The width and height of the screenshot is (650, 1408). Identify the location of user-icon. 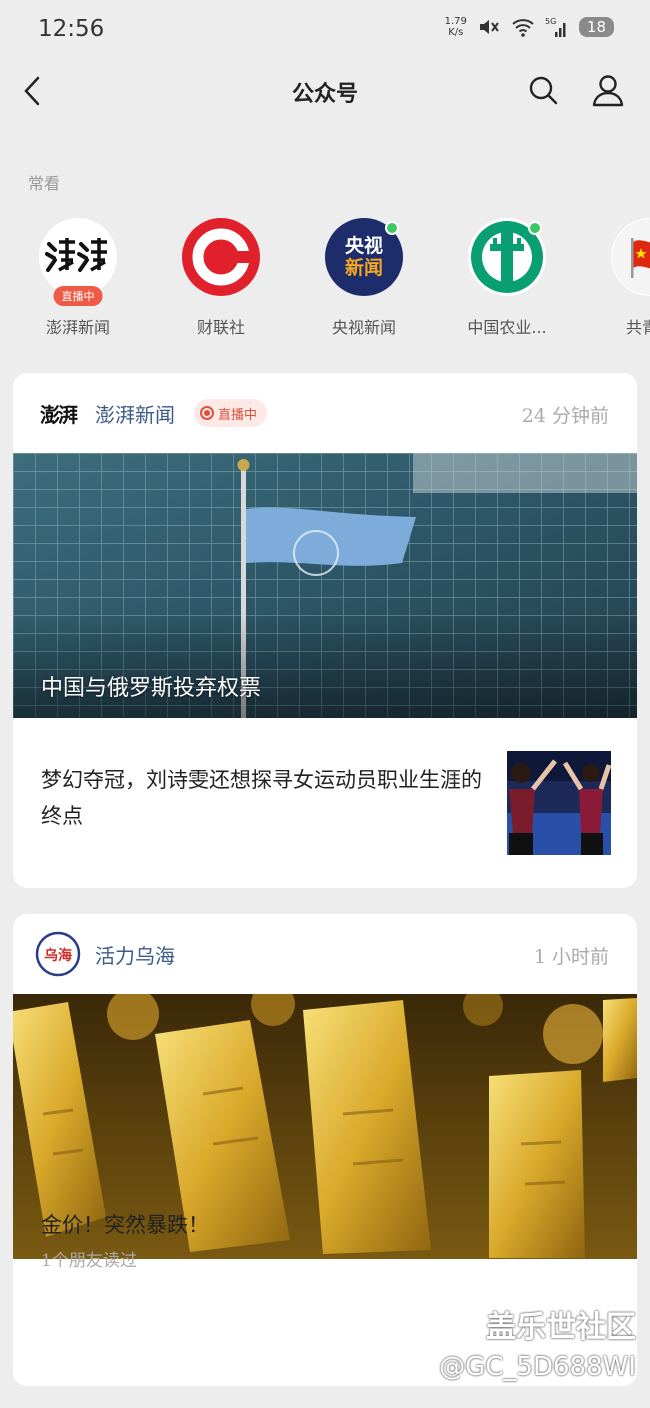
(608, 90).